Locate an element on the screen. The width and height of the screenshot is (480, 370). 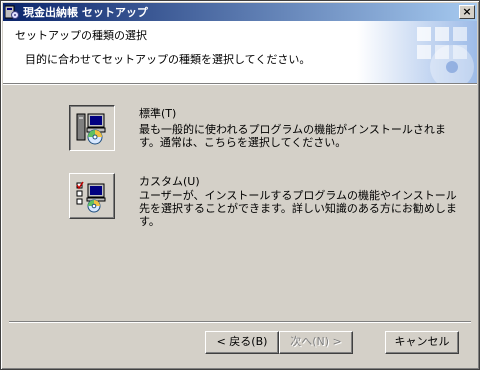
window-title: 現金出納帳 セットアップ is located at coordinates (85, 12).